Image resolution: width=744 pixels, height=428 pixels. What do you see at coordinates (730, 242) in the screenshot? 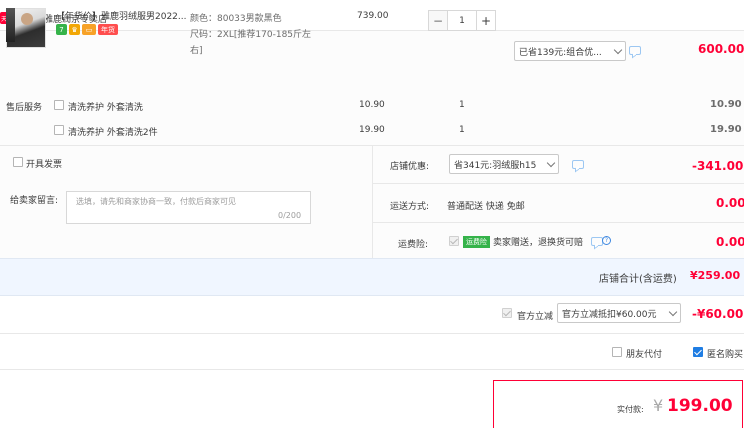
I see `insurance-amount: 0.00` at bounding box center [730, 242].